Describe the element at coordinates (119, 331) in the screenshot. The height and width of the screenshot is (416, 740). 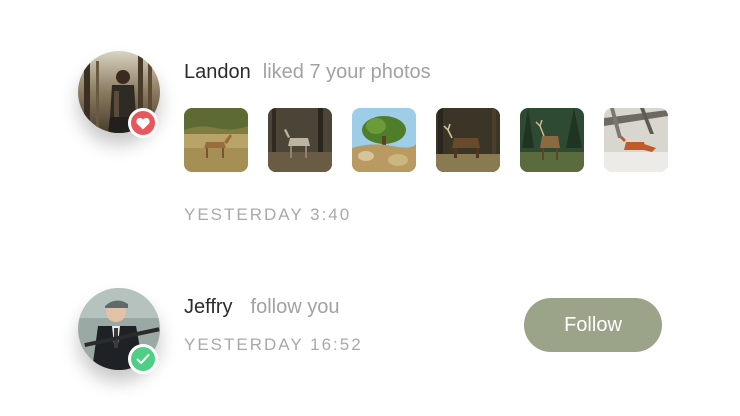
I see `avatar-jeffry` at that location.